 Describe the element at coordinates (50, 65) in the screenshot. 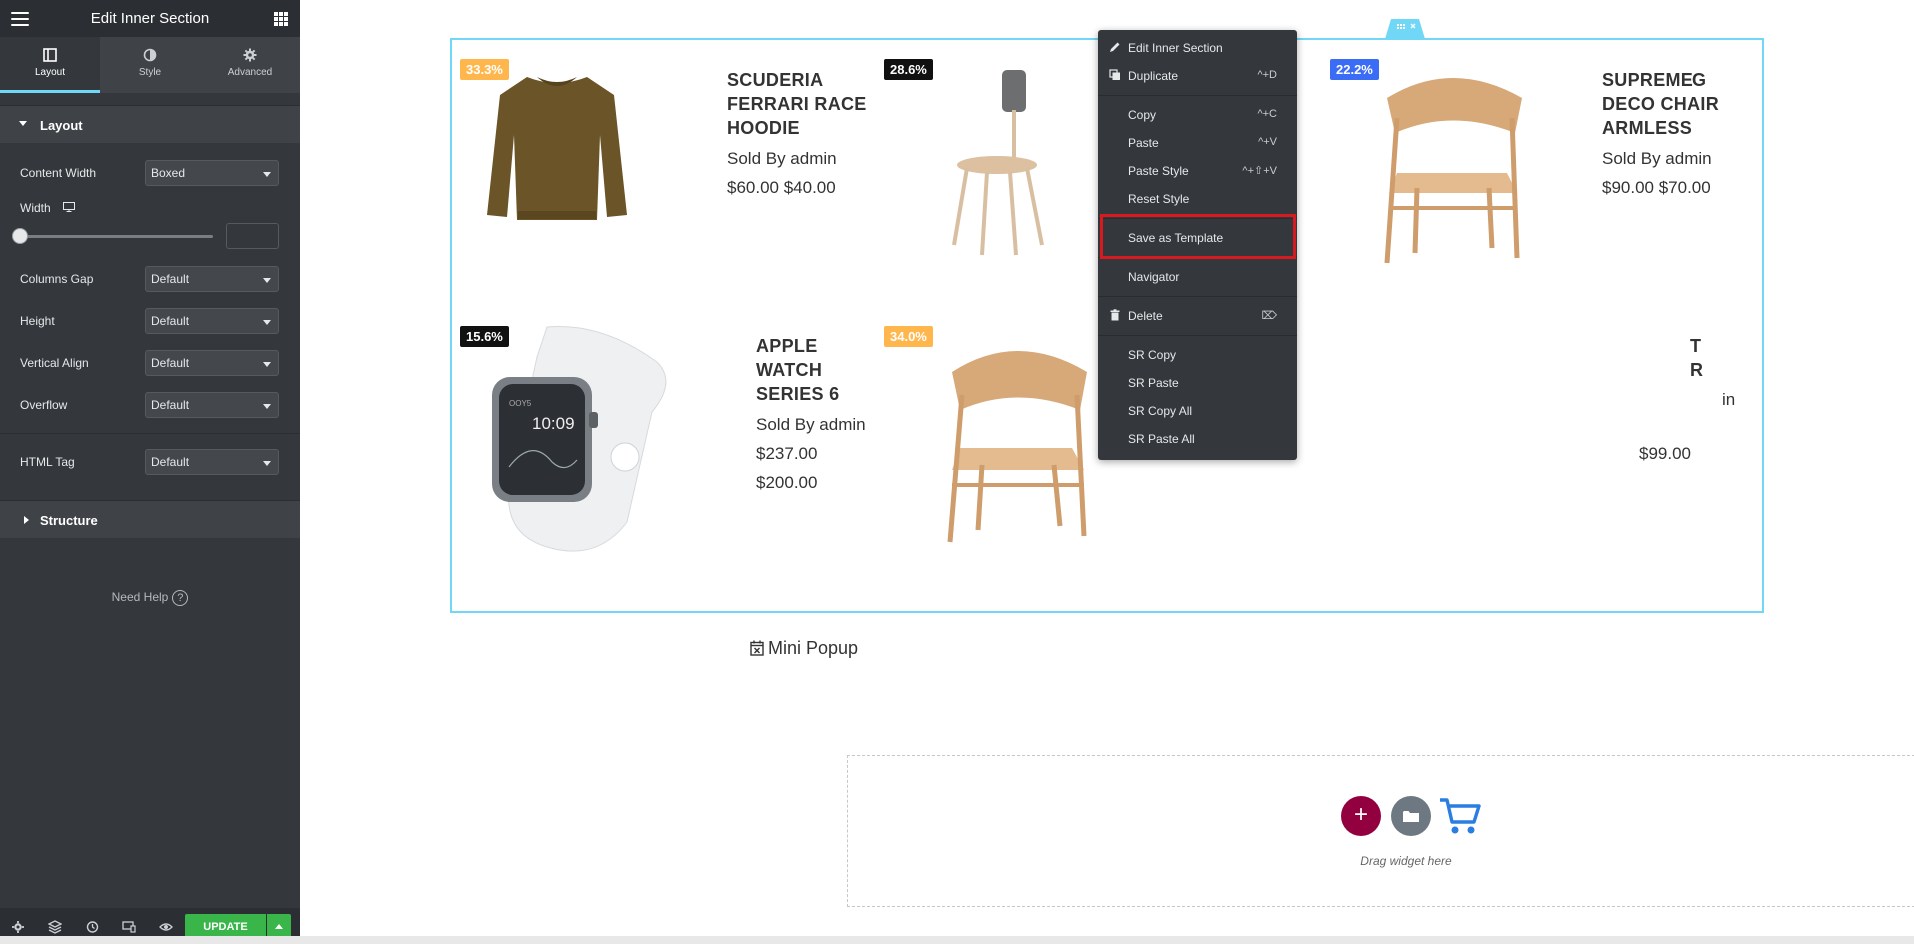

I see `tab-layout: Layout` at that location.